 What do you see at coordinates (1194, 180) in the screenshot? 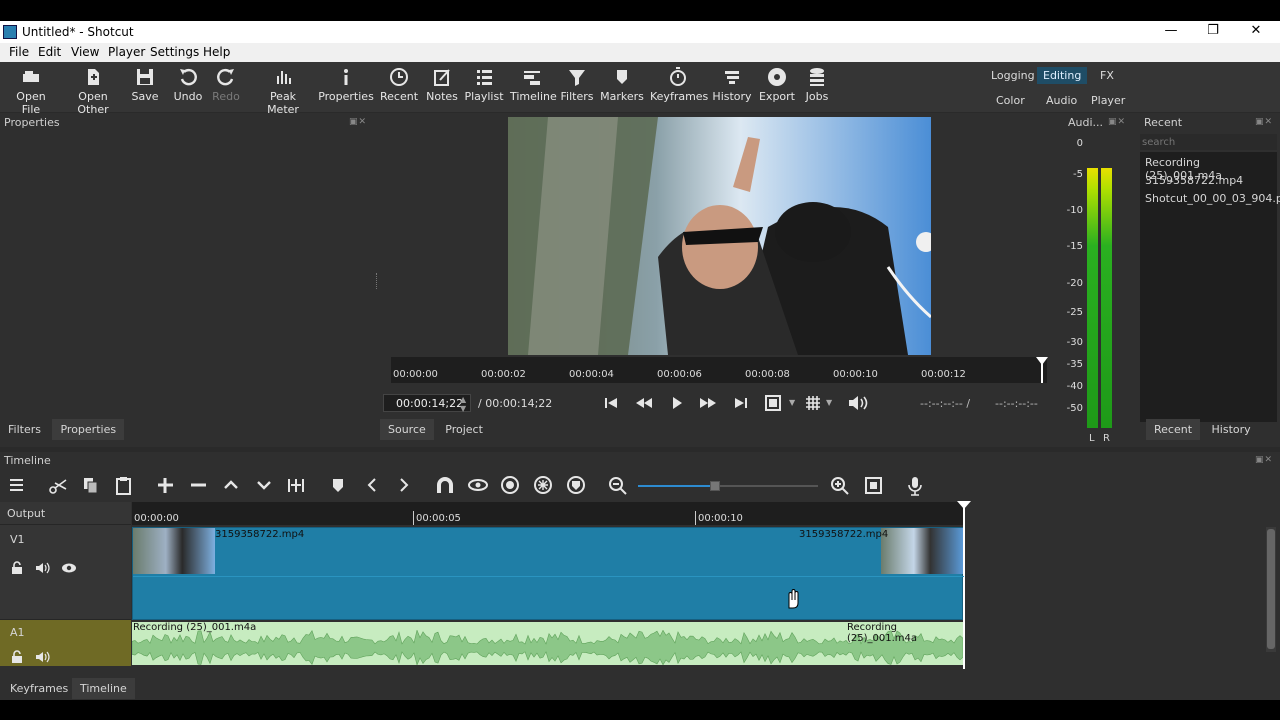
I see `list-item: 3159358722.mp4` at bounding box center [1194, 180].